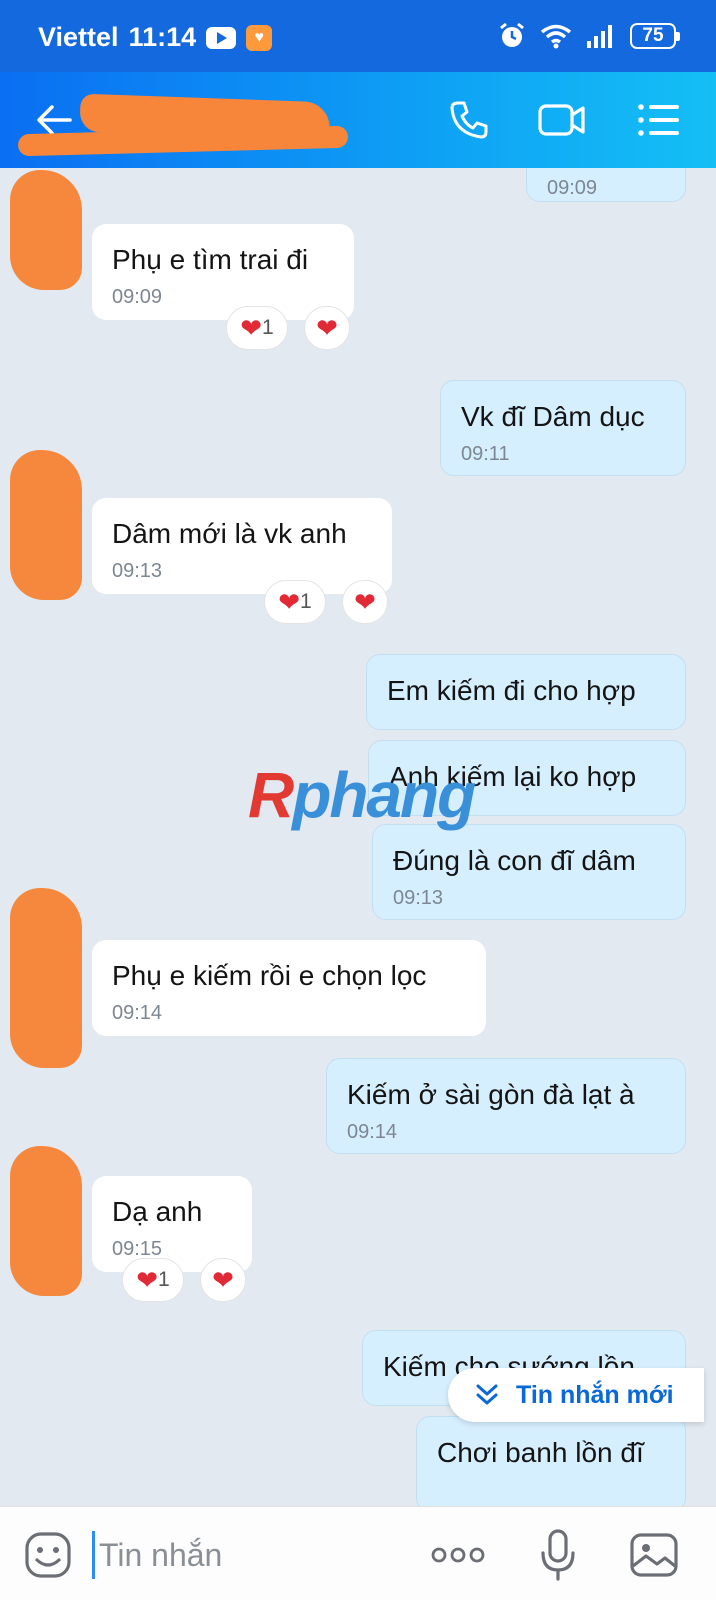  I want to click on status-left: Viettel 11:14 ♥, so click(155, 37).